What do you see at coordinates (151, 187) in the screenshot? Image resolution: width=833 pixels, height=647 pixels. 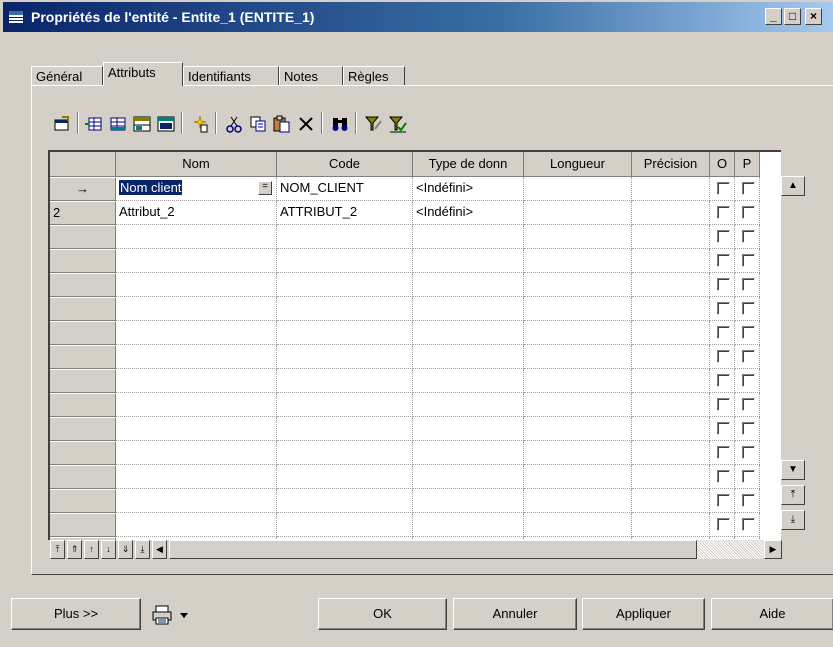 I see `cell-name-value: Nom client` at bounding box center [151, 187].